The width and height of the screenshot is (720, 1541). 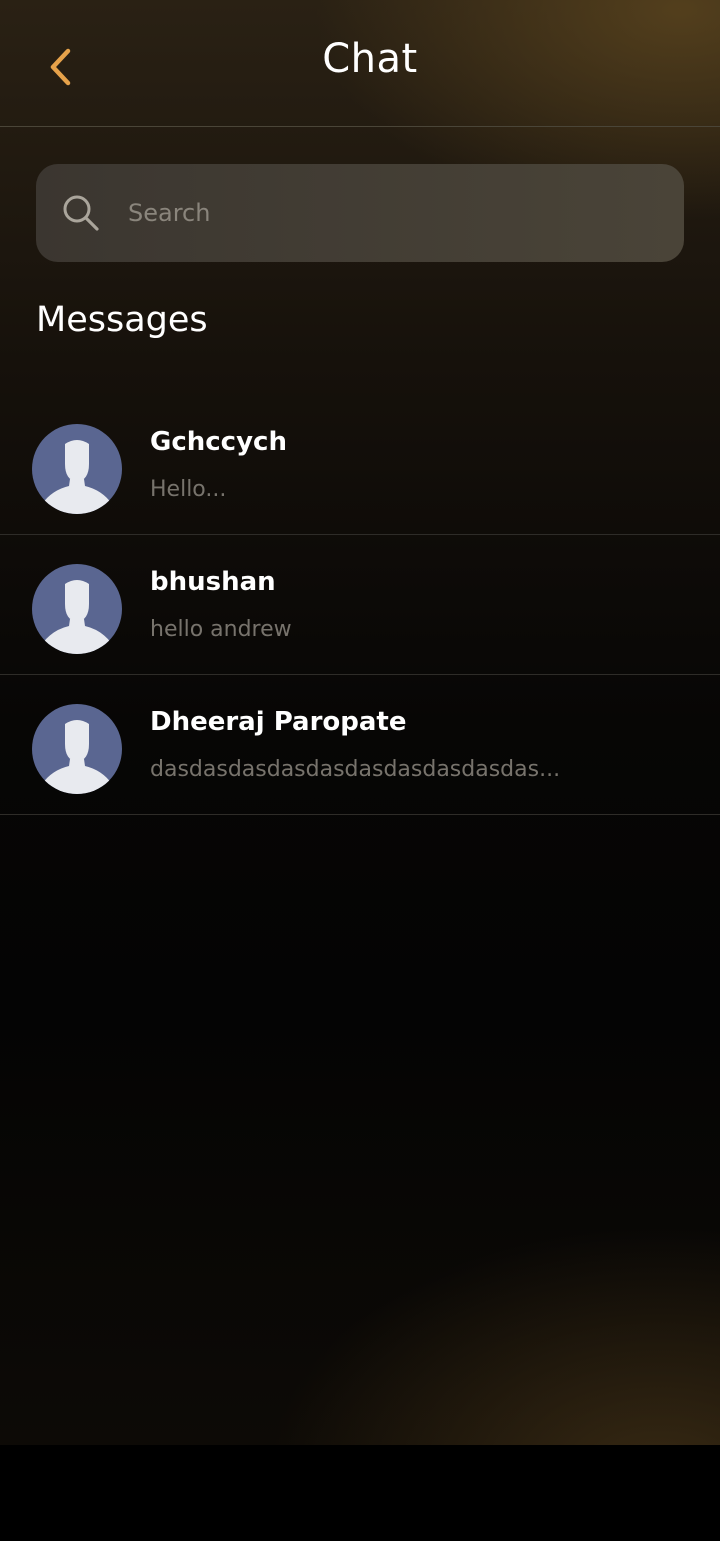 I want to click on conversation-item: bhushan hello andrew, so click(x=360, y=605).